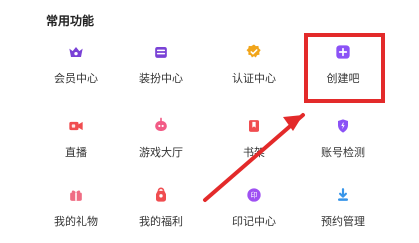 This screenshot has height=243, width=419. What do you see at coordinates (161, 52) in the screenshot?
I see `bag-icon` at bounding box center [161, 52].